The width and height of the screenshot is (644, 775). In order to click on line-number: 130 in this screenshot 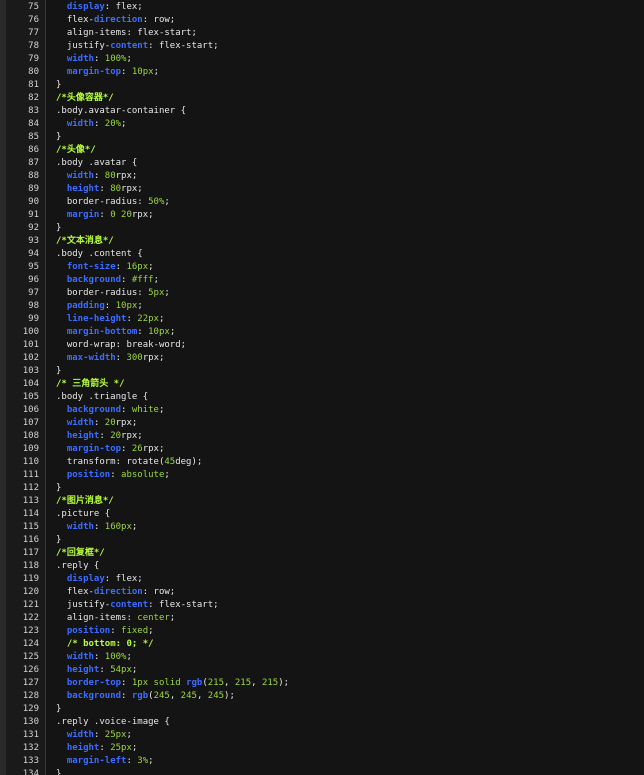, I will do `click(30, 722)`.